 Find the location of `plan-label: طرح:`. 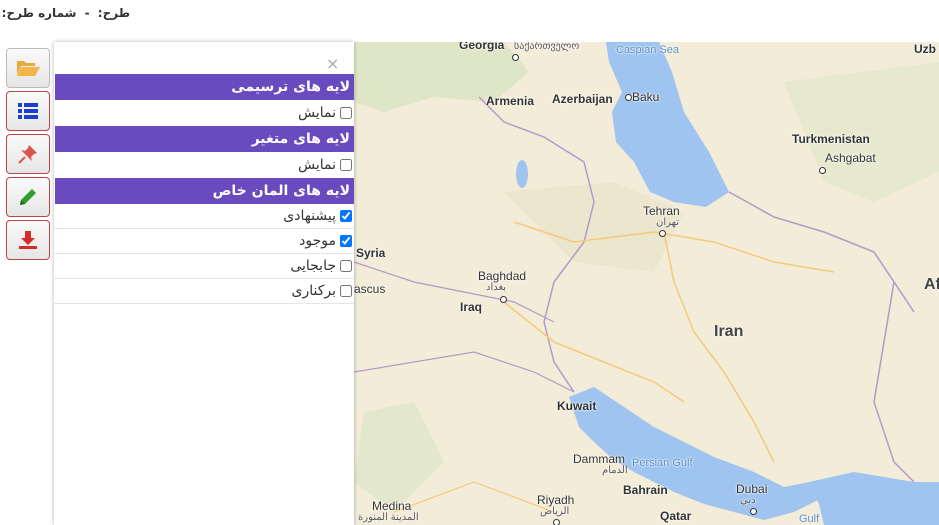

plan-label: طرح: is located at coordinates (113, 13).